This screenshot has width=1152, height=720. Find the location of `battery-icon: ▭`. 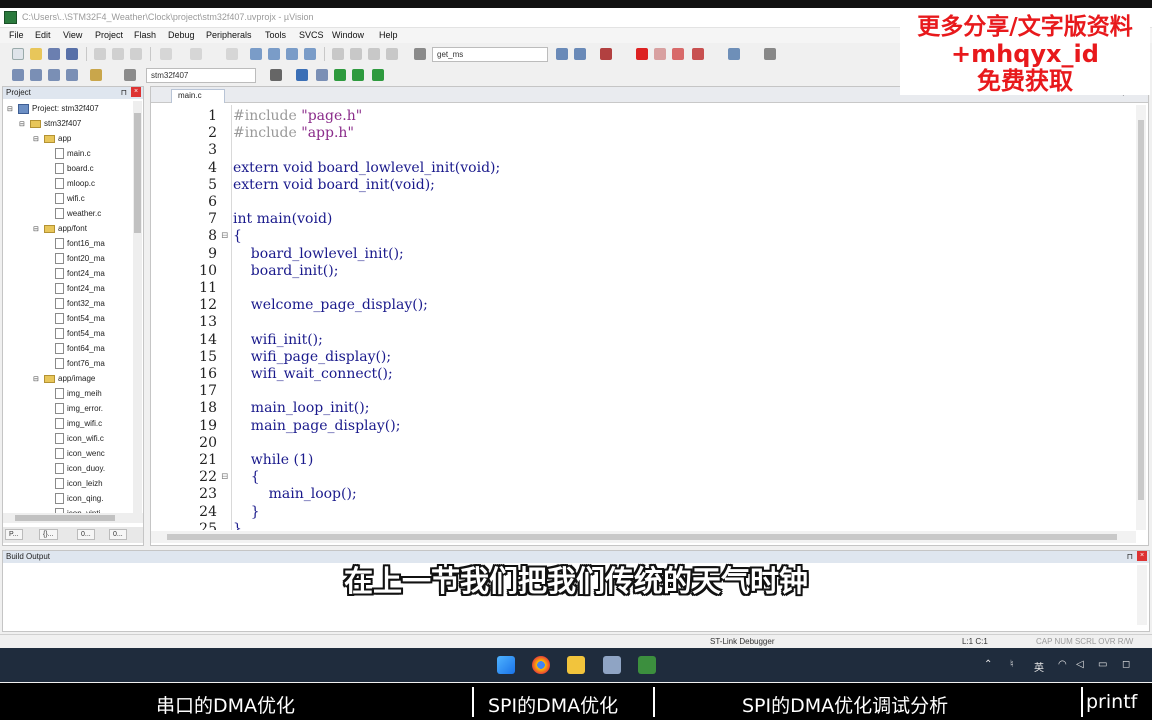

battery-icon: ▭ is located at coordinates (1102, 664).